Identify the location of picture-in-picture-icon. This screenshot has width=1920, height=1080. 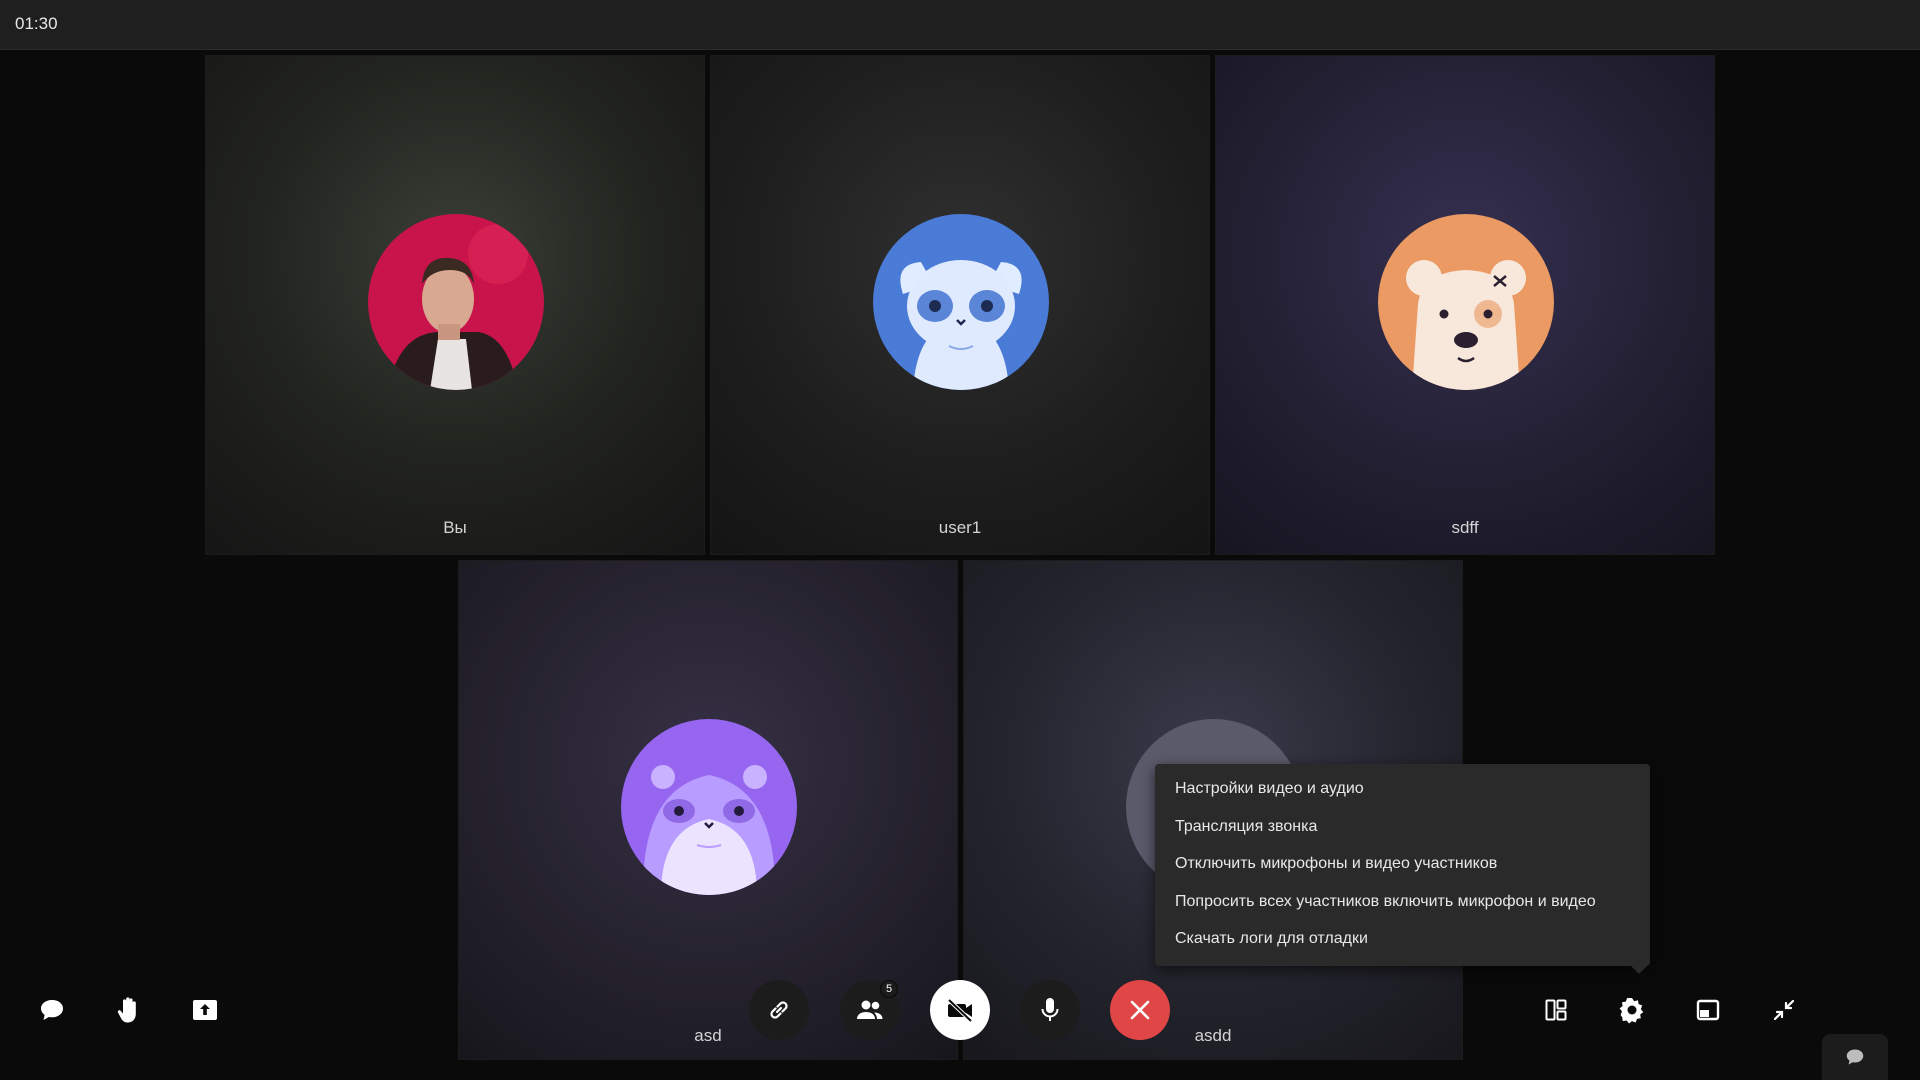
(1708, 1010).